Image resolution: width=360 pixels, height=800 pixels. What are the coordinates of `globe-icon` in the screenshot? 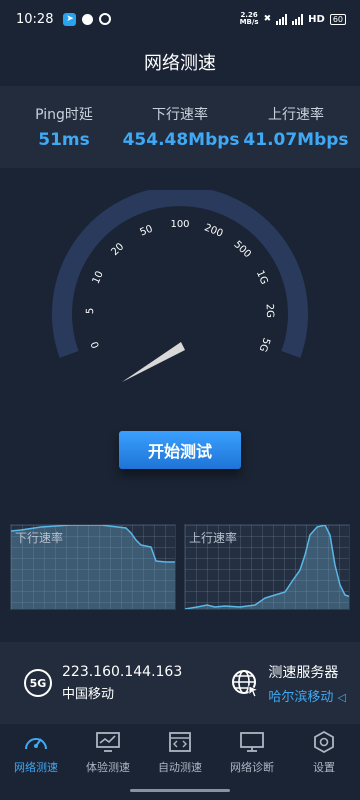 It's located at (246, 684).